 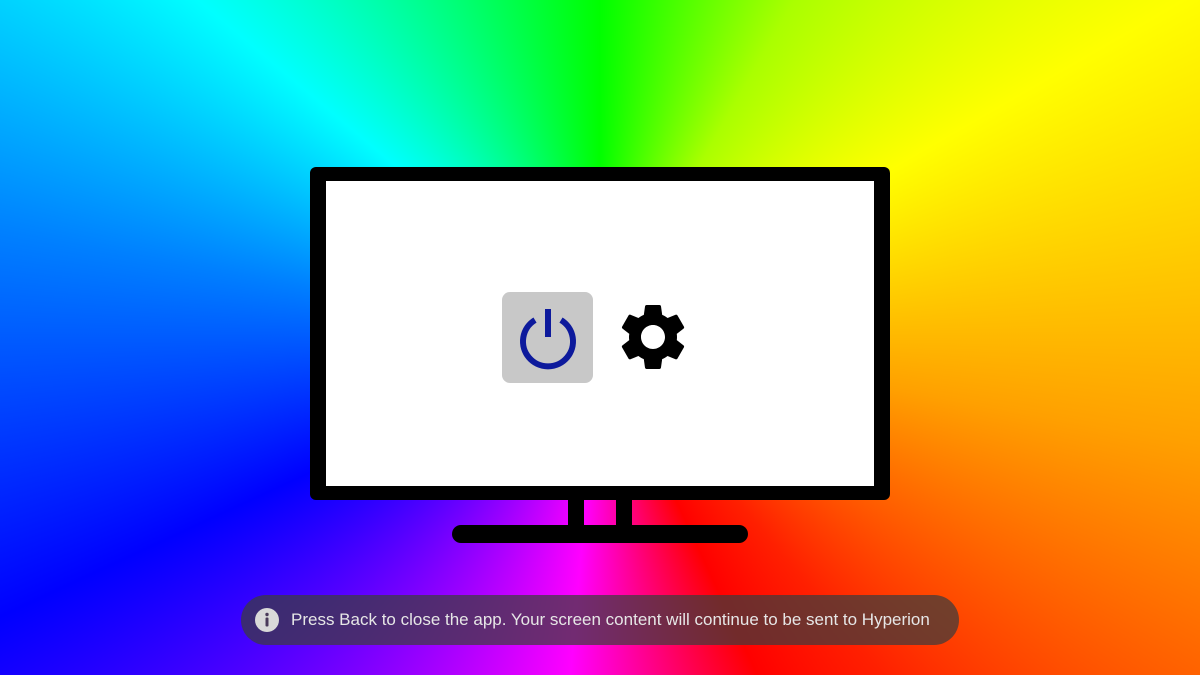 I want to click on power-icon, so click(x=547, y=338).